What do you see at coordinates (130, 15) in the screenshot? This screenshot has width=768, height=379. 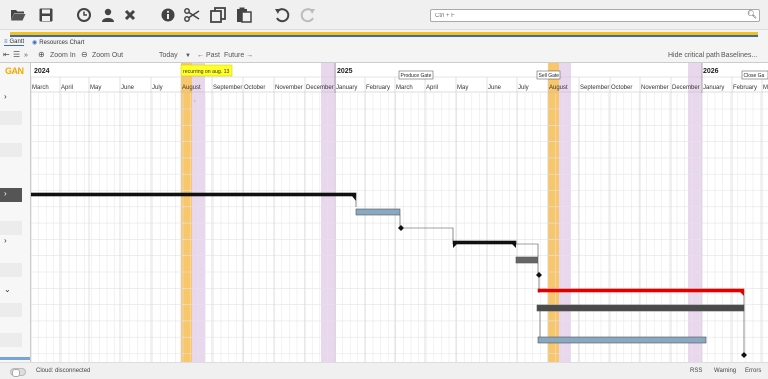 I see `close-icon` at bounding box center [130, 15].